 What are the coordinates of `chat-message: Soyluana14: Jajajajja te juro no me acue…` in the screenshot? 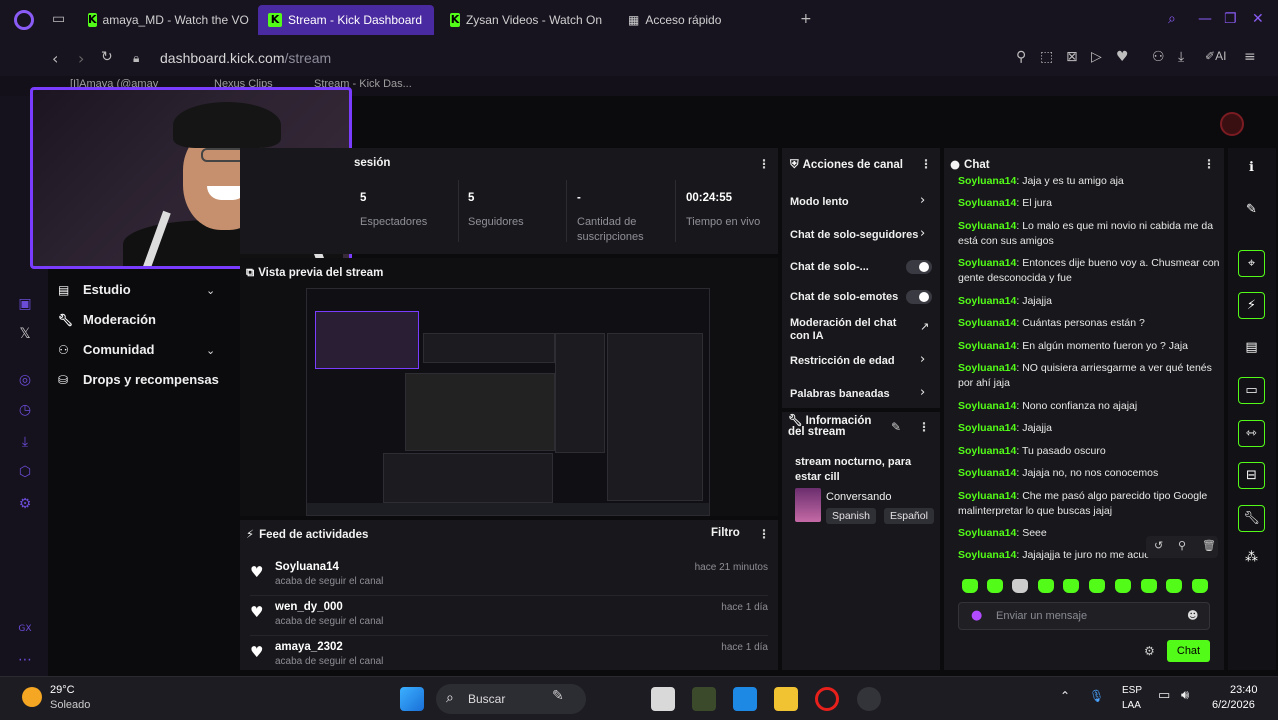 It's located at (1058, 555).